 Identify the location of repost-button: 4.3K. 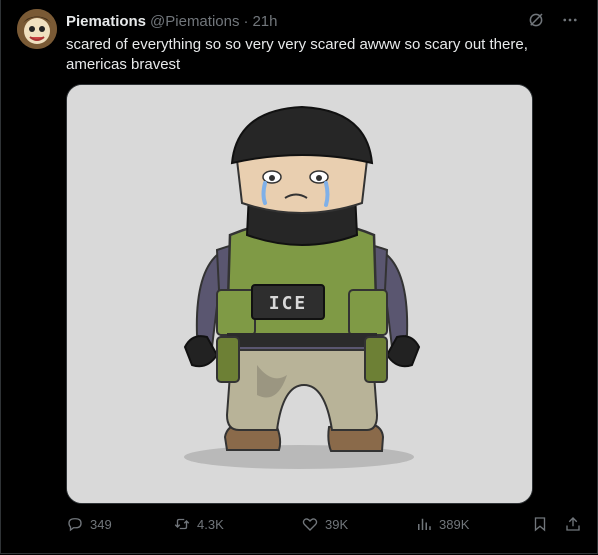
(198, 524).